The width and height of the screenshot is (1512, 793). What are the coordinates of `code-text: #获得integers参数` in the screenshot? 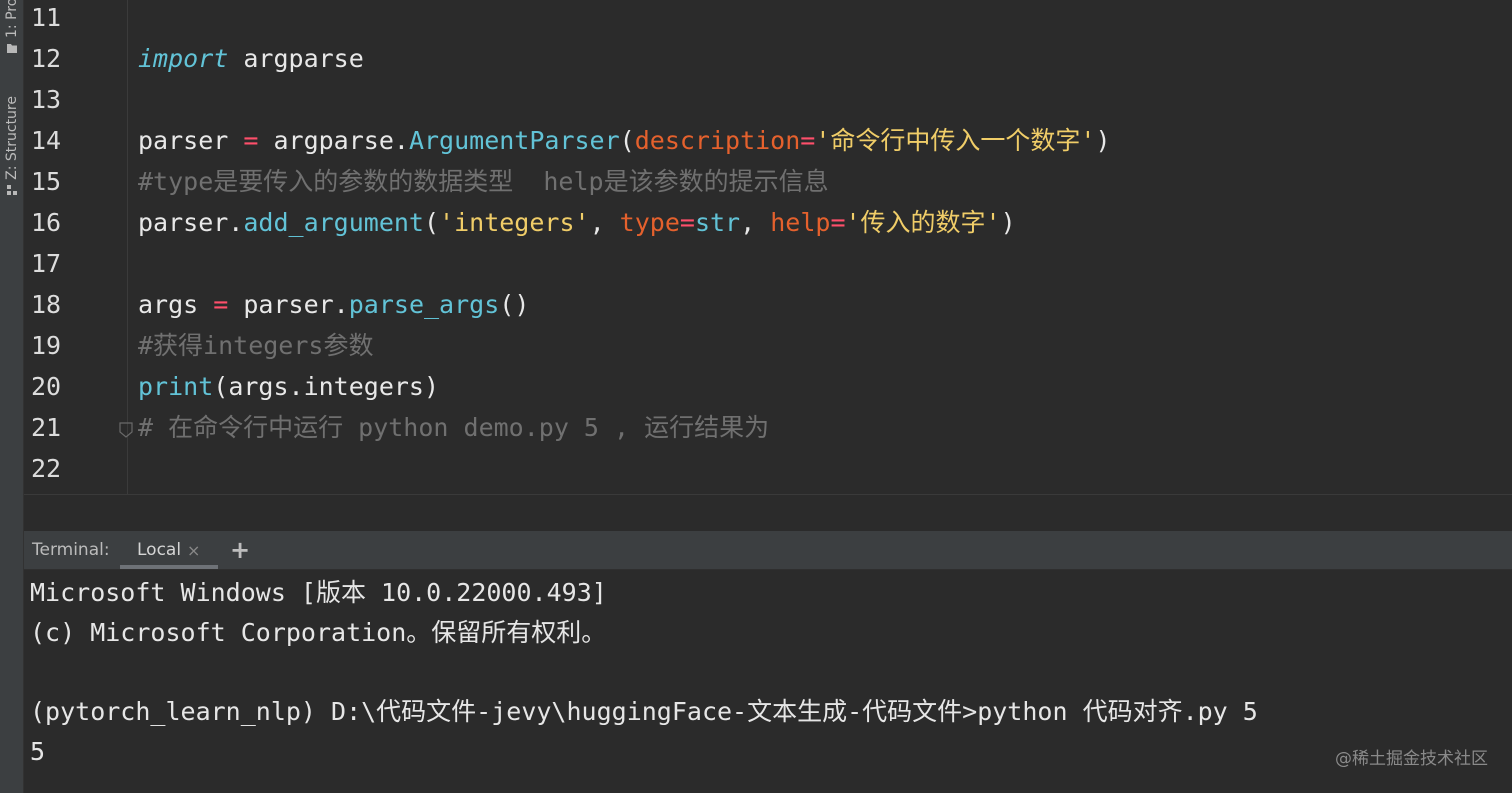 It's located at (255, 345).